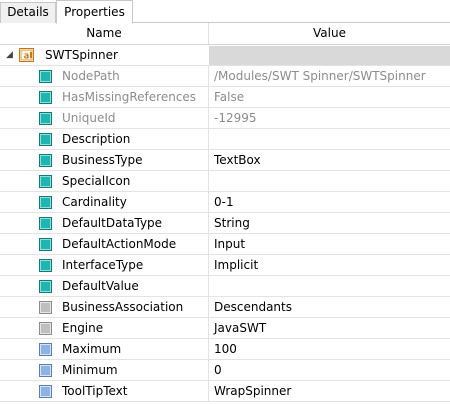  I want to click on property-row: DefaultValue, so click(225, 286).